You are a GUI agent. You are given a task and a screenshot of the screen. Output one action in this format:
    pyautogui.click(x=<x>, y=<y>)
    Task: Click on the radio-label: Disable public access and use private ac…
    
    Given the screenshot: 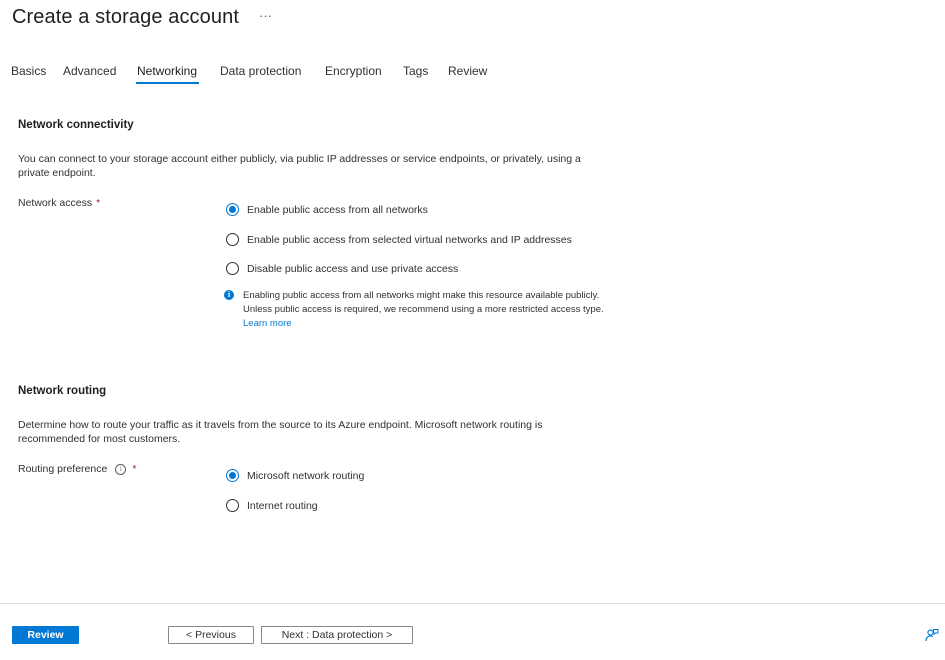 What is the action you would take?
    pyautogui.click(x=353, y=268)
    